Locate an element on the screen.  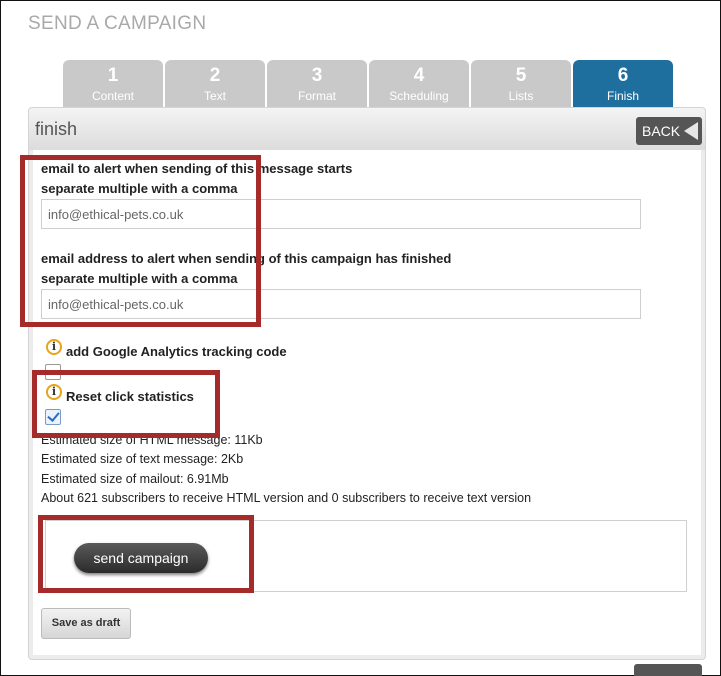
save-as-draft-button: Save as draft is located at coordinates (86, 623).